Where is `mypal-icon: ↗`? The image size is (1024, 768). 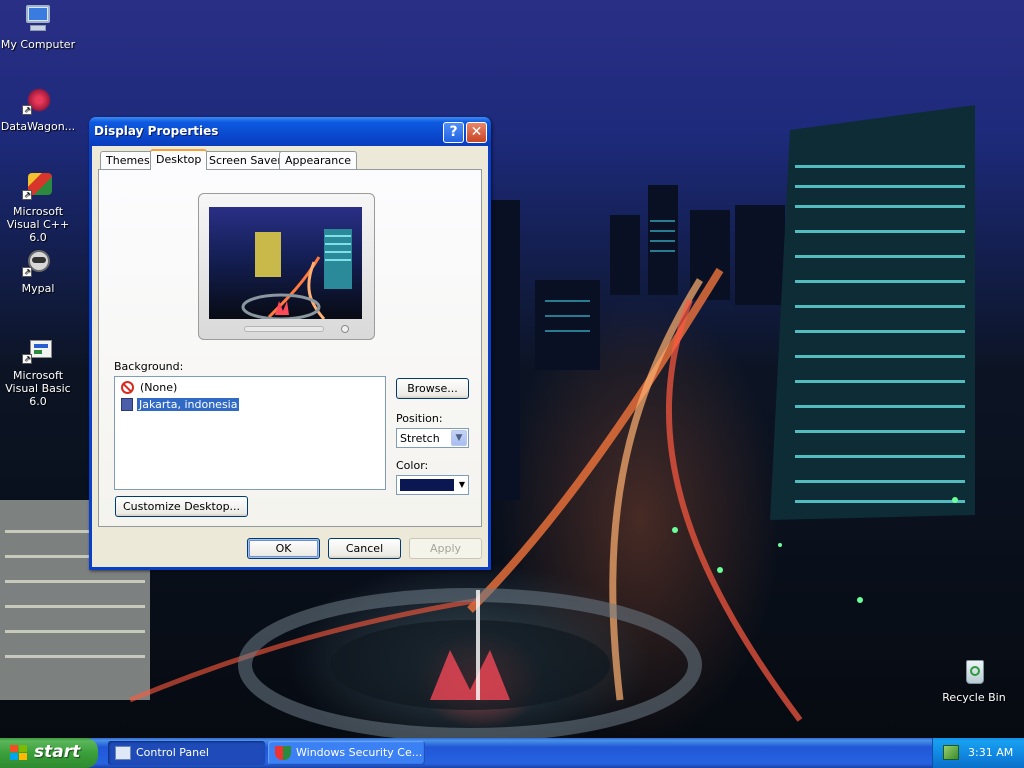 mypal-icon: ↗ is located at coordinates (38, 263).